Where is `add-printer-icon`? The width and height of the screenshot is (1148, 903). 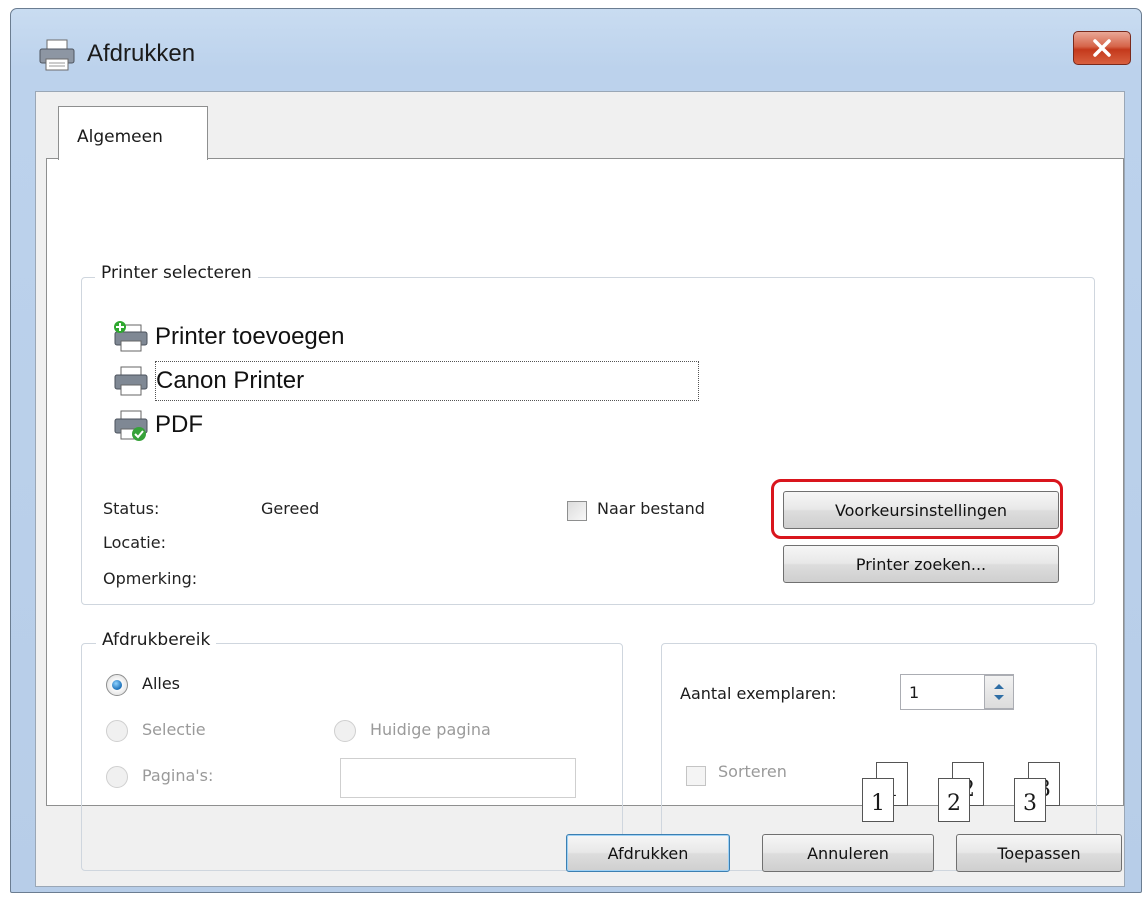
add-printer-icon is located at coordinates (131, 336).